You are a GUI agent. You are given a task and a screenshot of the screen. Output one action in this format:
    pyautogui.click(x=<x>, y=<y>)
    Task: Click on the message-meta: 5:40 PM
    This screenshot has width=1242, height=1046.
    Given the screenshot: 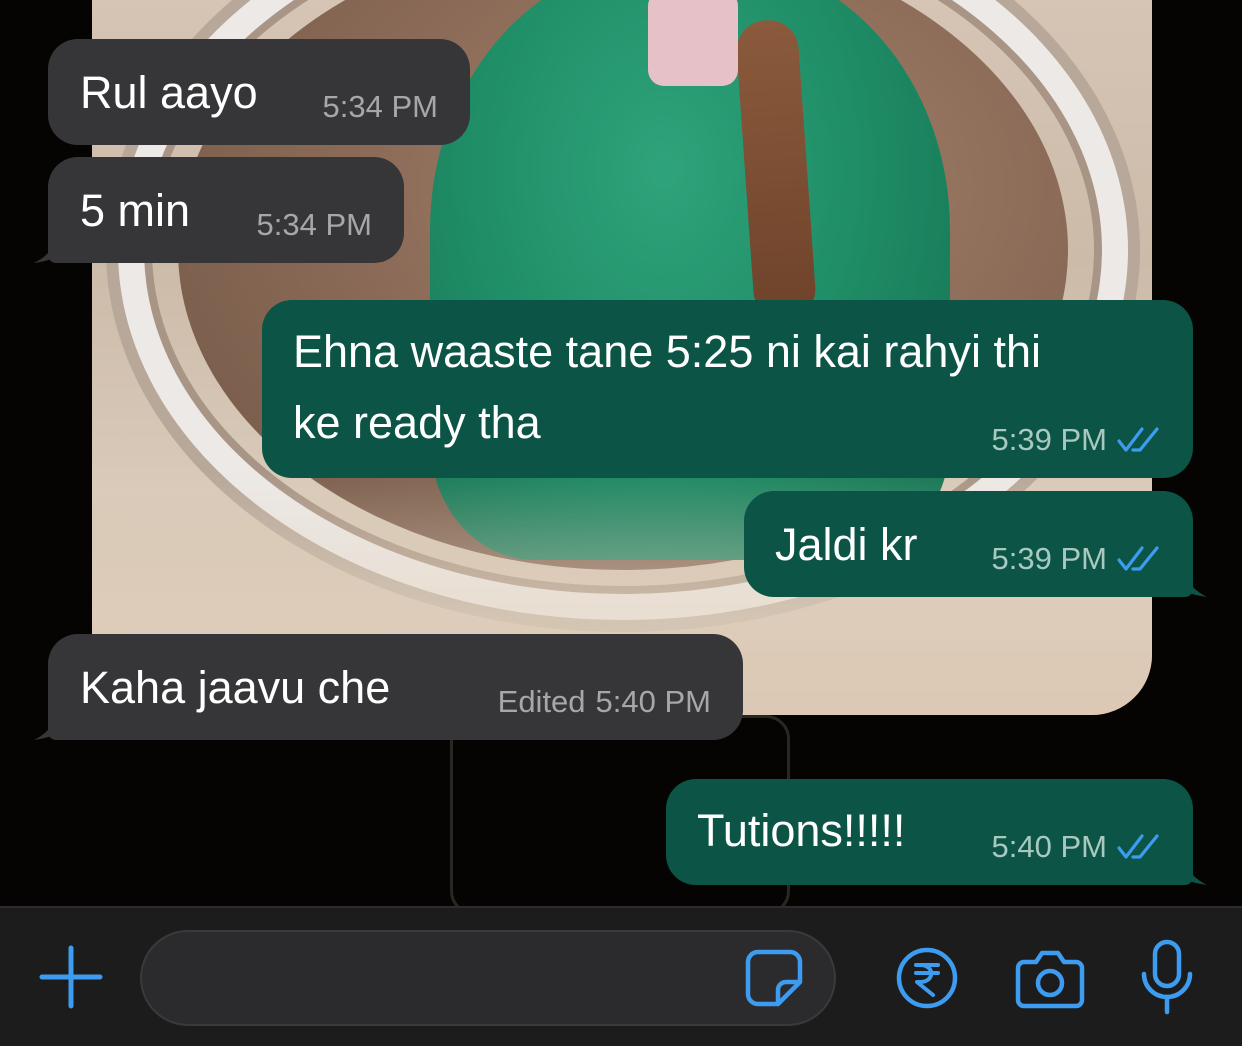 What is the action you would take?
    pyautogui.click(x=1076, y=847)
    